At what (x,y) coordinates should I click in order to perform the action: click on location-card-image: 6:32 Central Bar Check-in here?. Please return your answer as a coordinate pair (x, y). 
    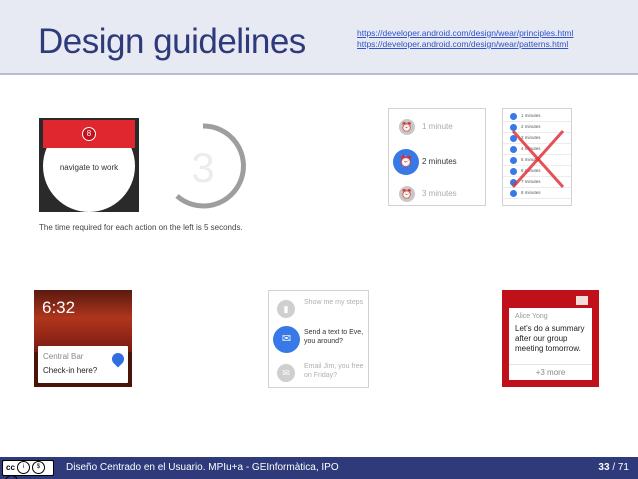
    Looking at the image, I should click on (83, 338).